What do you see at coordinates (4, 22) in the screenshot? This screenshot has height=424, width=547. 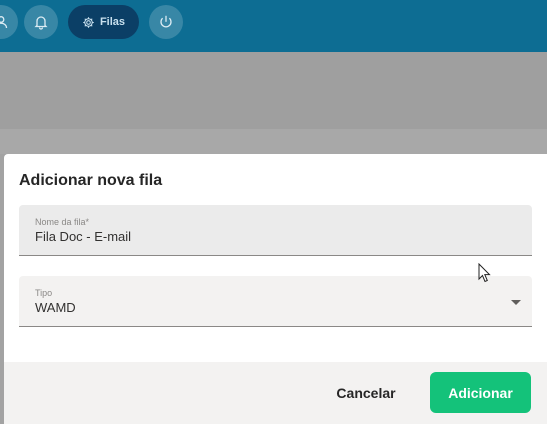 I see `user-icon` at bounding box center [4, 22].